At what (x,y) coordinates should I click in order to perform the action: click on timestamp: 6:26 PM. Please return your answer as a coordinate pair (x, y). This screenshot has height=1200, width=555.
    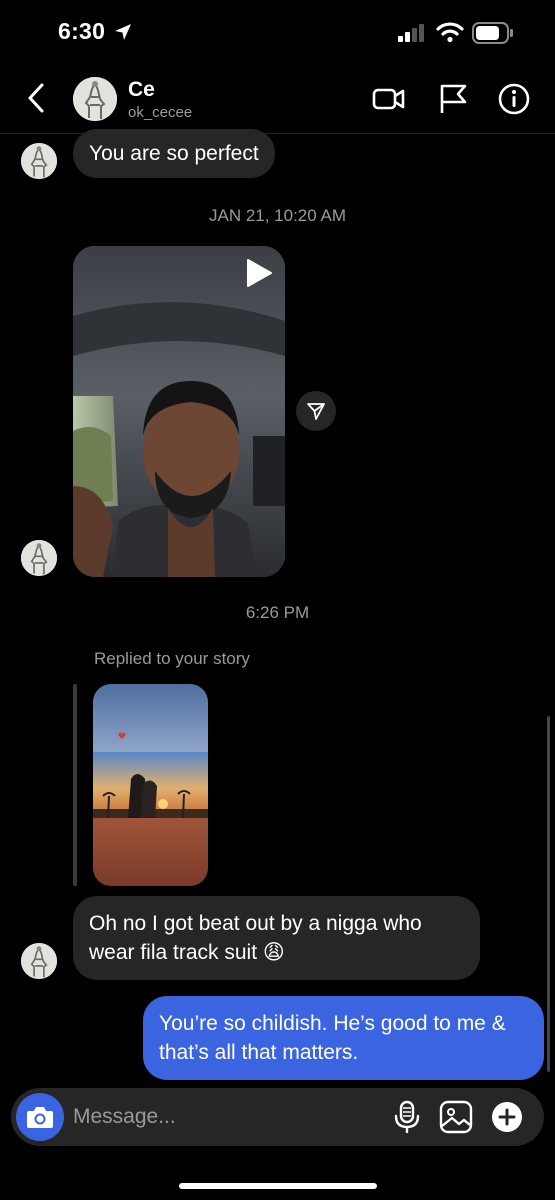
    Looking at the image, I should click on (277, 612).